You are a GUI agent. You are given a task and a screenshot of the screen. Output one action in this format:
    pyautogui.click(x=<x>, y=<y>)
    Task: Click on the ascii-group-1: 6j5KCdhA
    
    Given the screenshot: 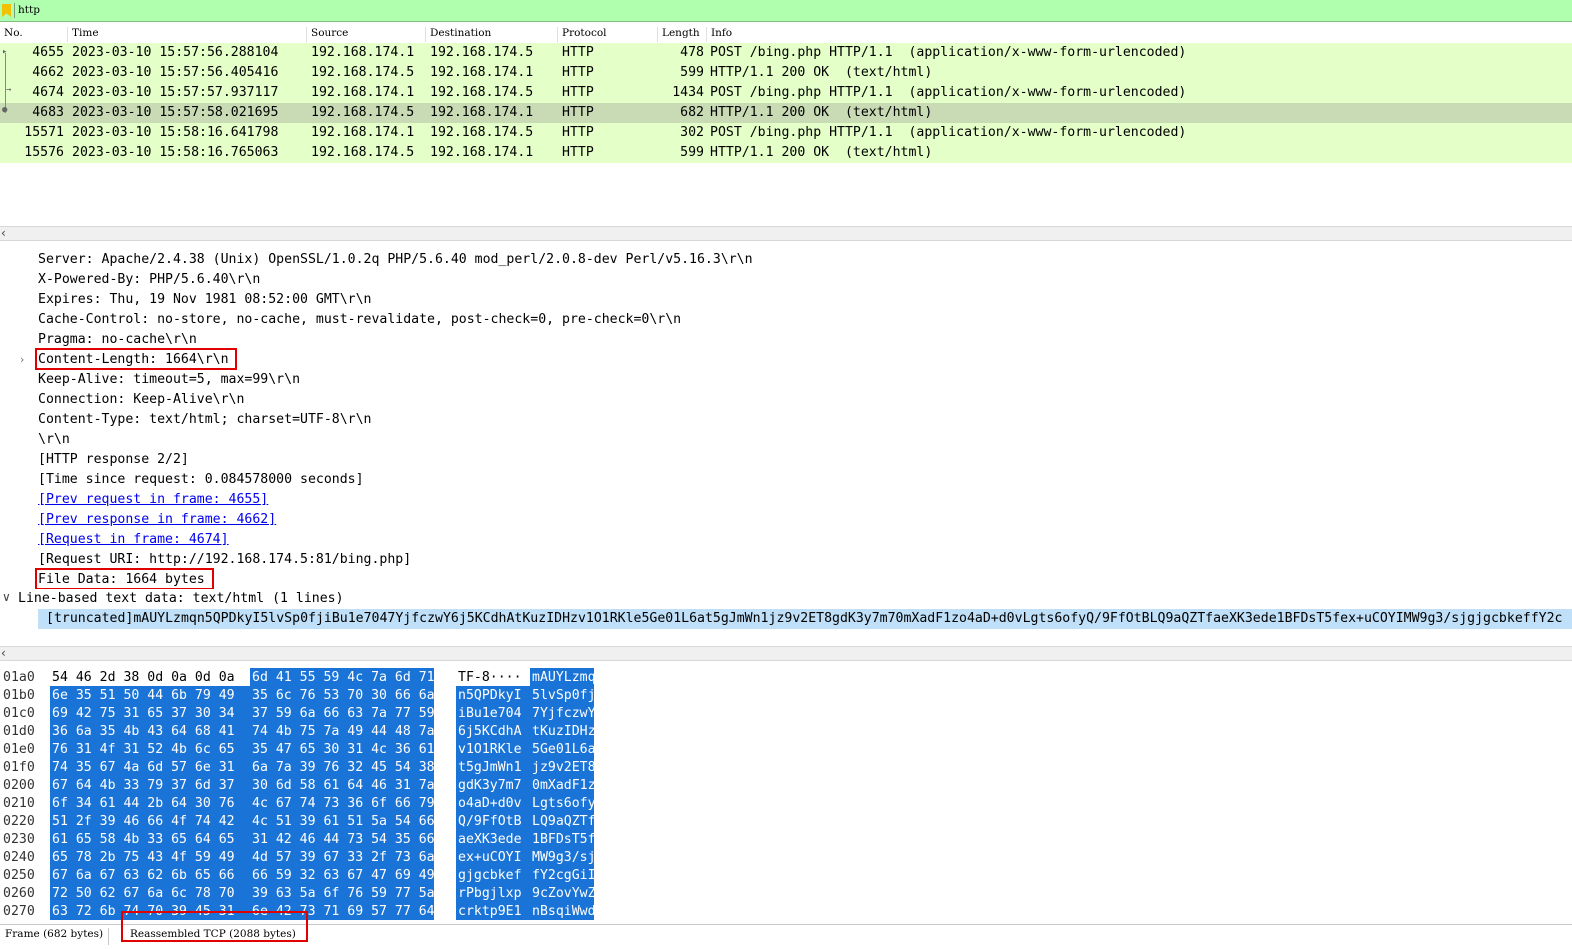 What is the action you would take?
    pyautogui.click(x=493, y=731)
    